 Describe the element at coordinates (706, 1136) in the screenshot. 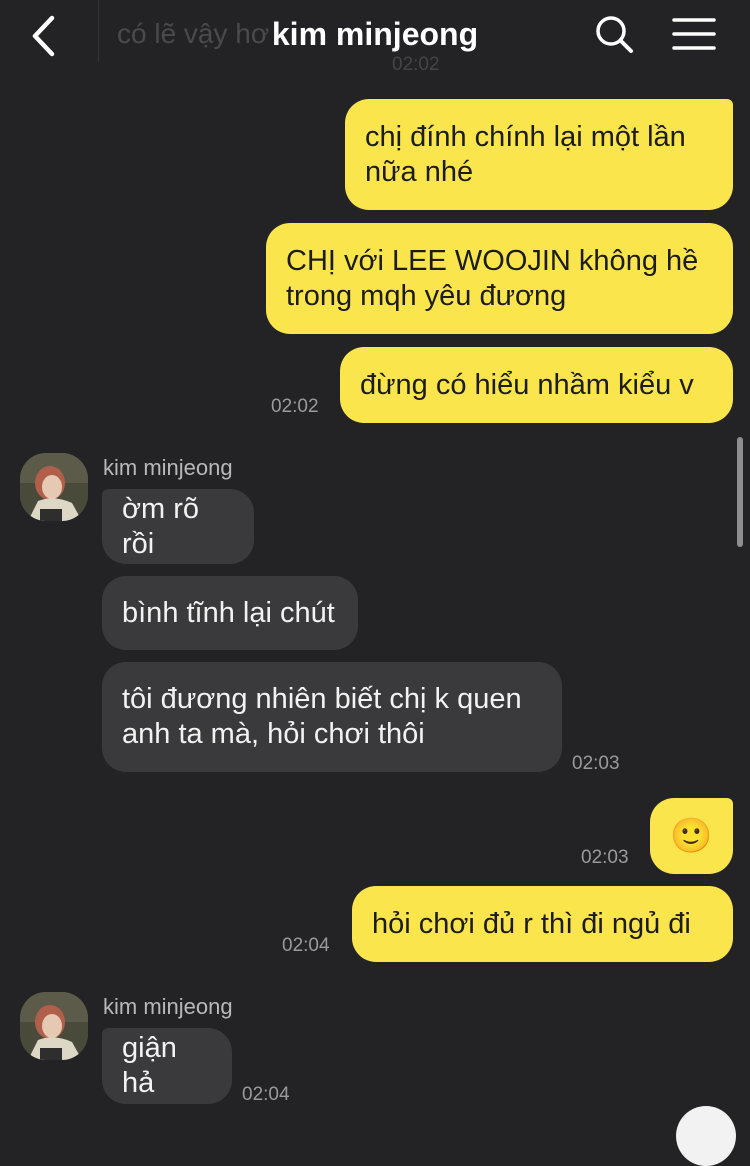

I see `scroll-to-bottom-button` at that location.